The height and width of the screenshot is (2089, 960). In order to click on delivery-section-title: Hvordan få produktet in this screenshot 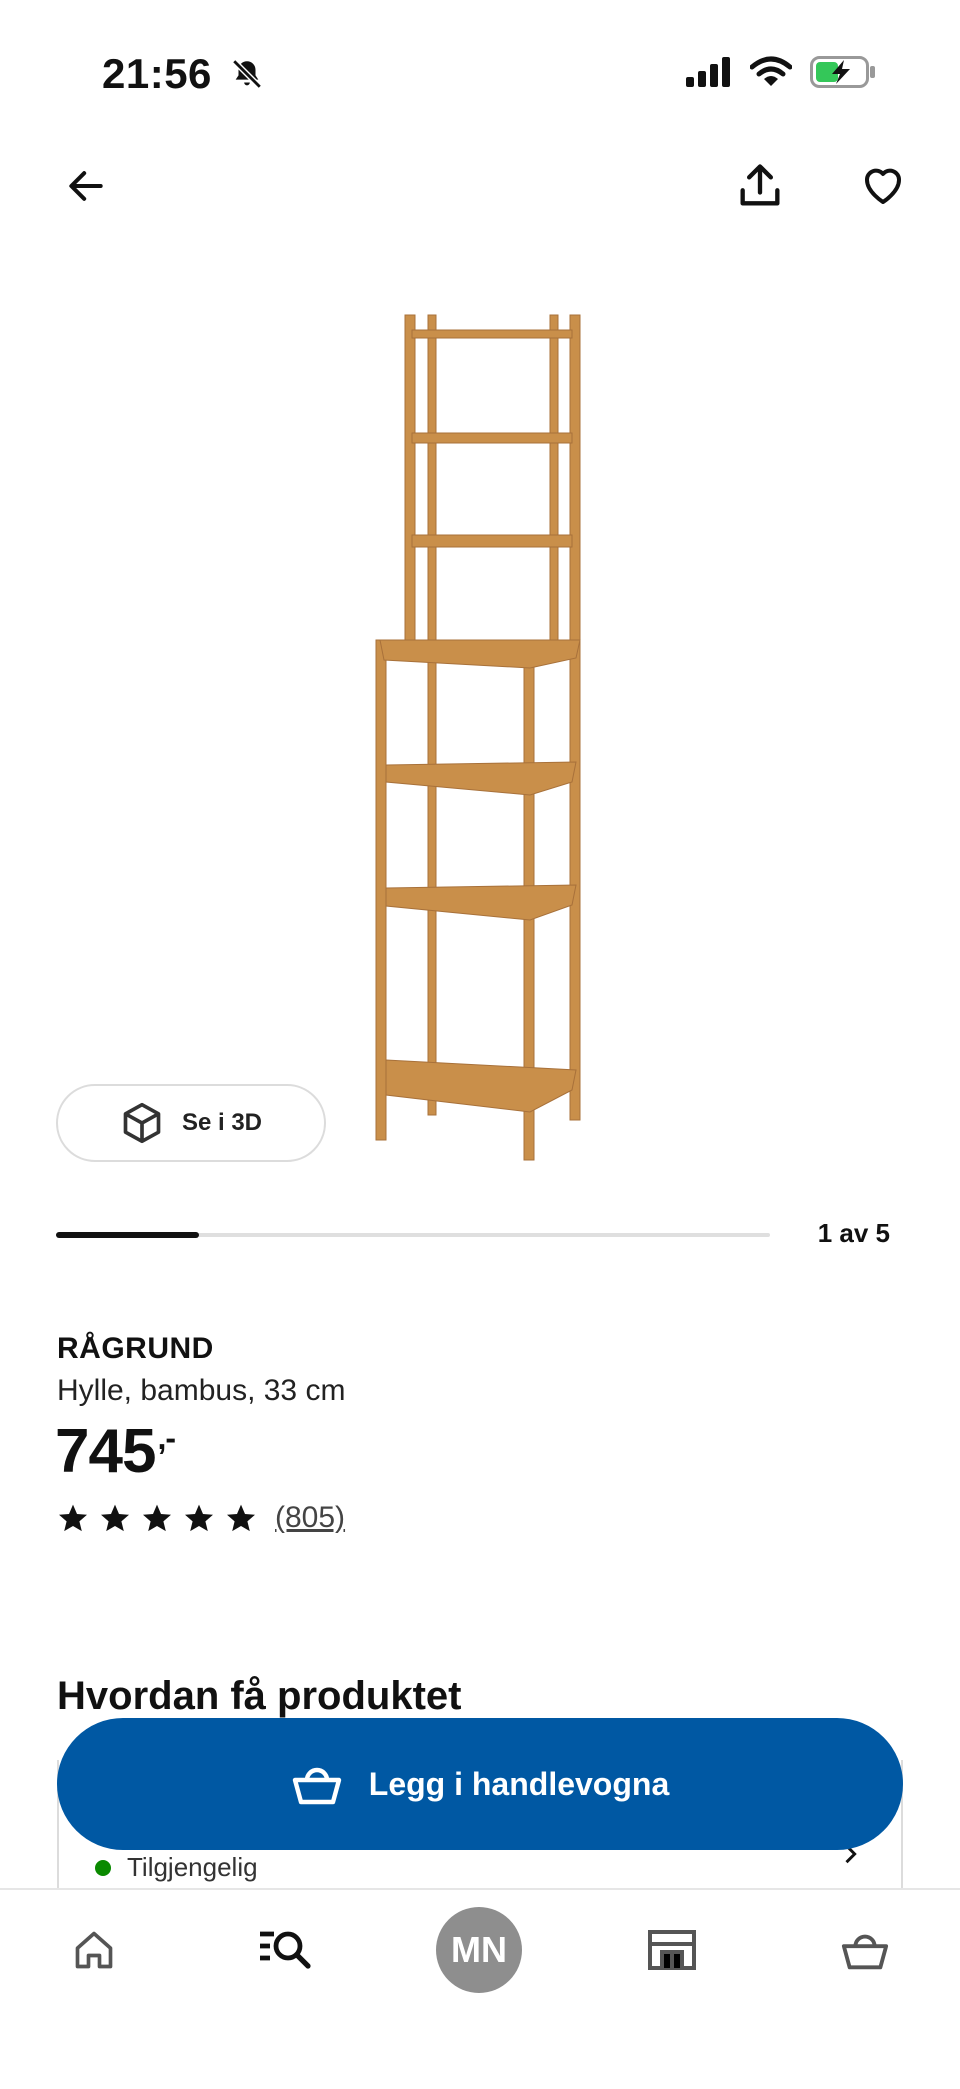, I will do `click(259, 1696)`.